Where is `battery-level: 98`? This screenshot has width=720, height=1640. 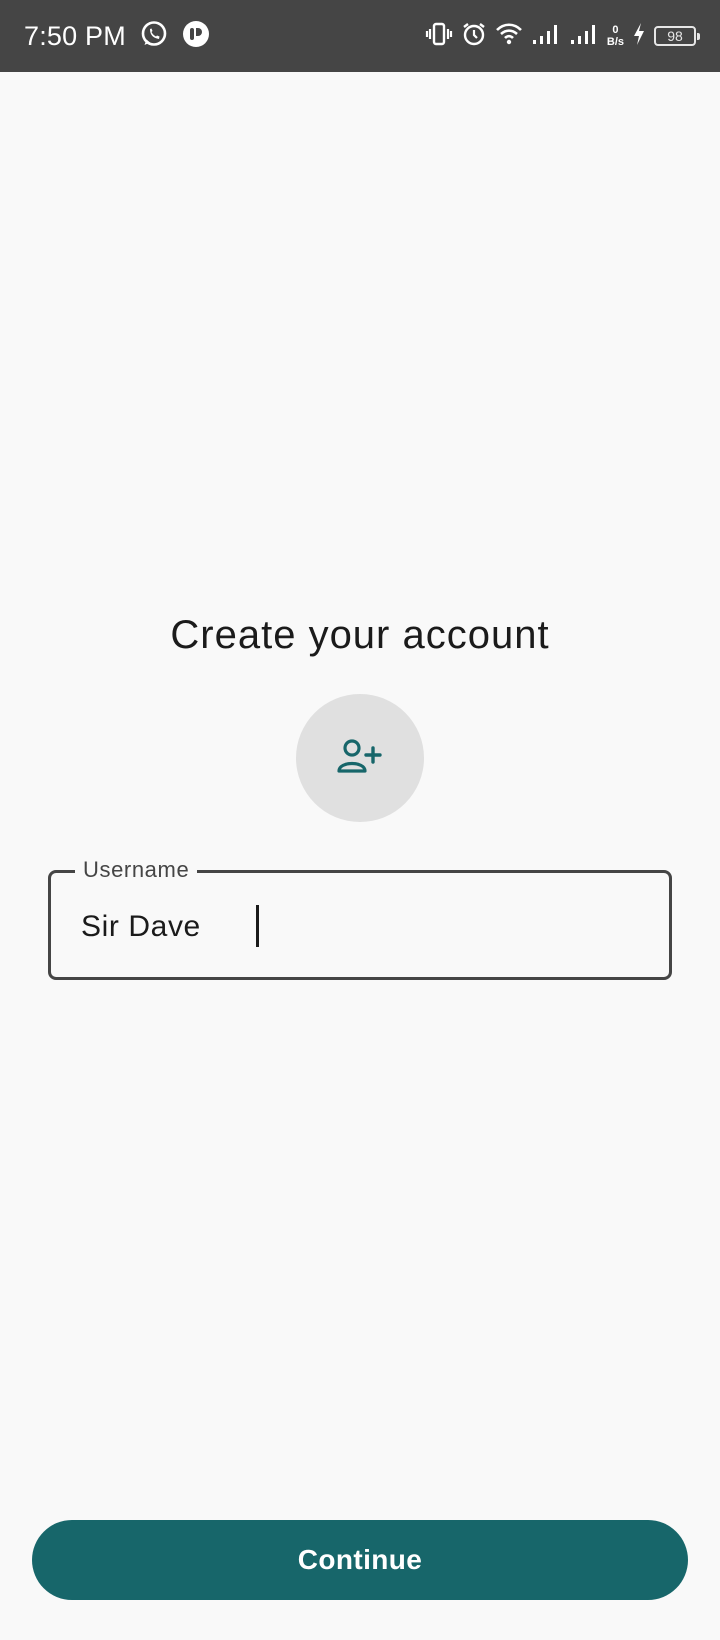
battery-level: 98 is located at coordinates (675, 36).